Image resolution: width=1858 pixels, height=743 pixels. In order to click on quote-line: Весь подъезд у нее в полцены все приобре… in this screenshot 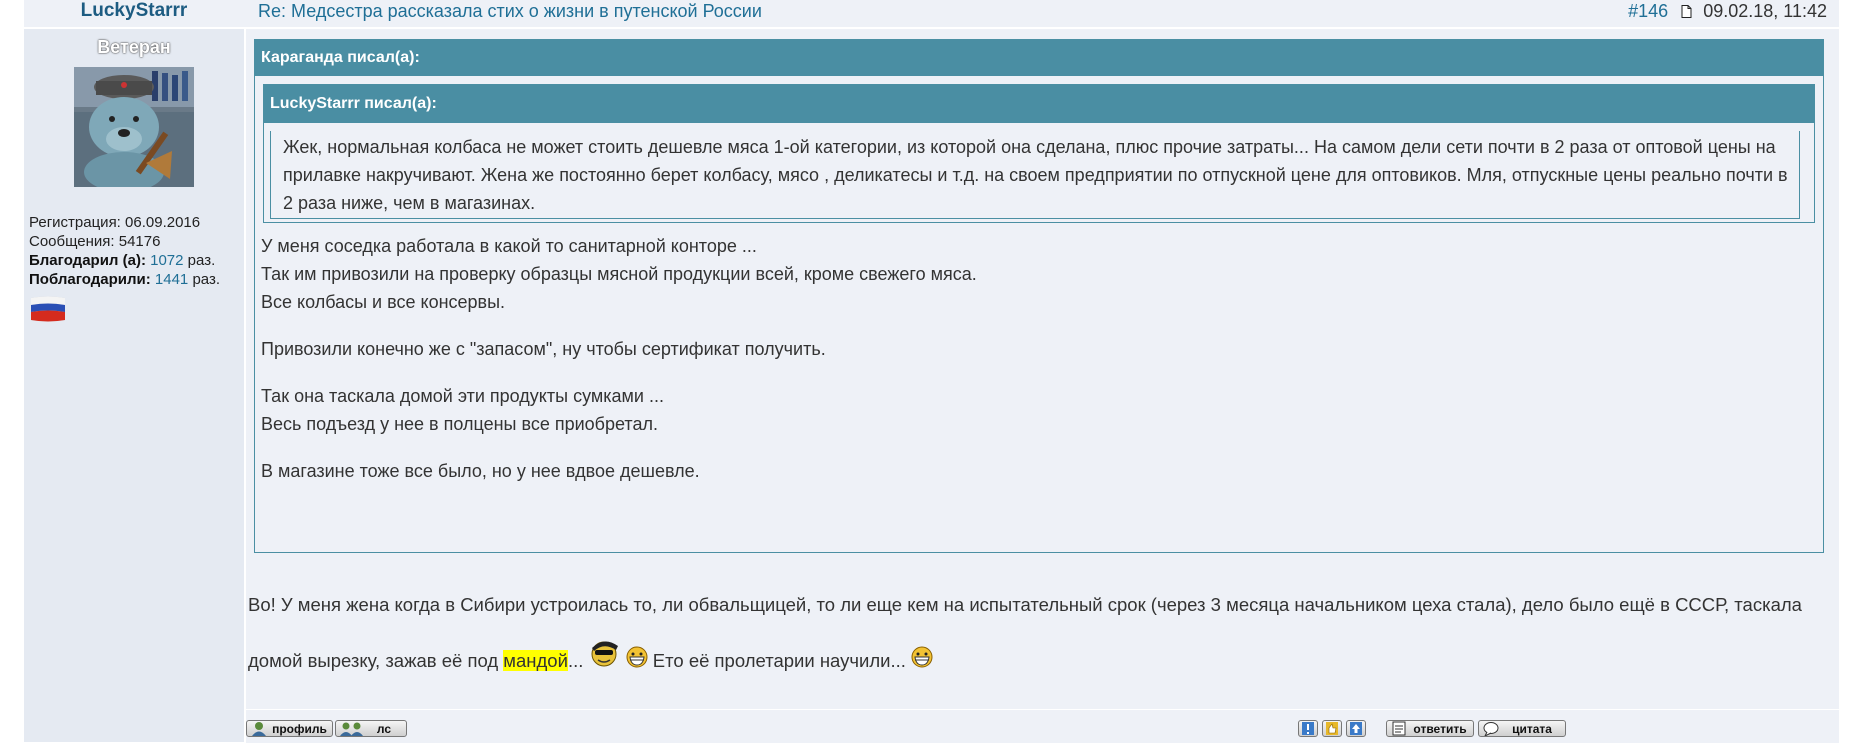, I will do `click(459, 424)`.